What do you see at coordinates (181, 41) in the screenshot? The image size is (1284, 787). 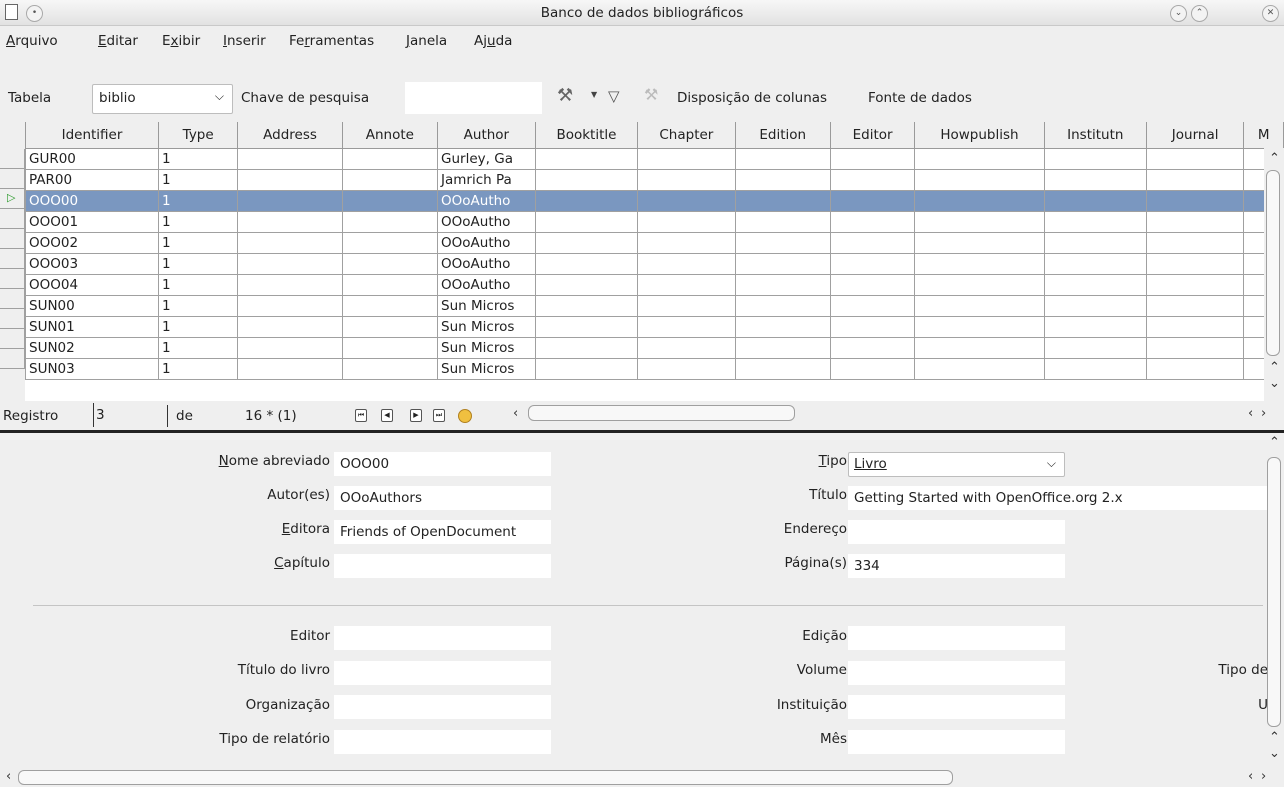 I see `menu-exibir: Exibir` at bounding box center [181, 41].